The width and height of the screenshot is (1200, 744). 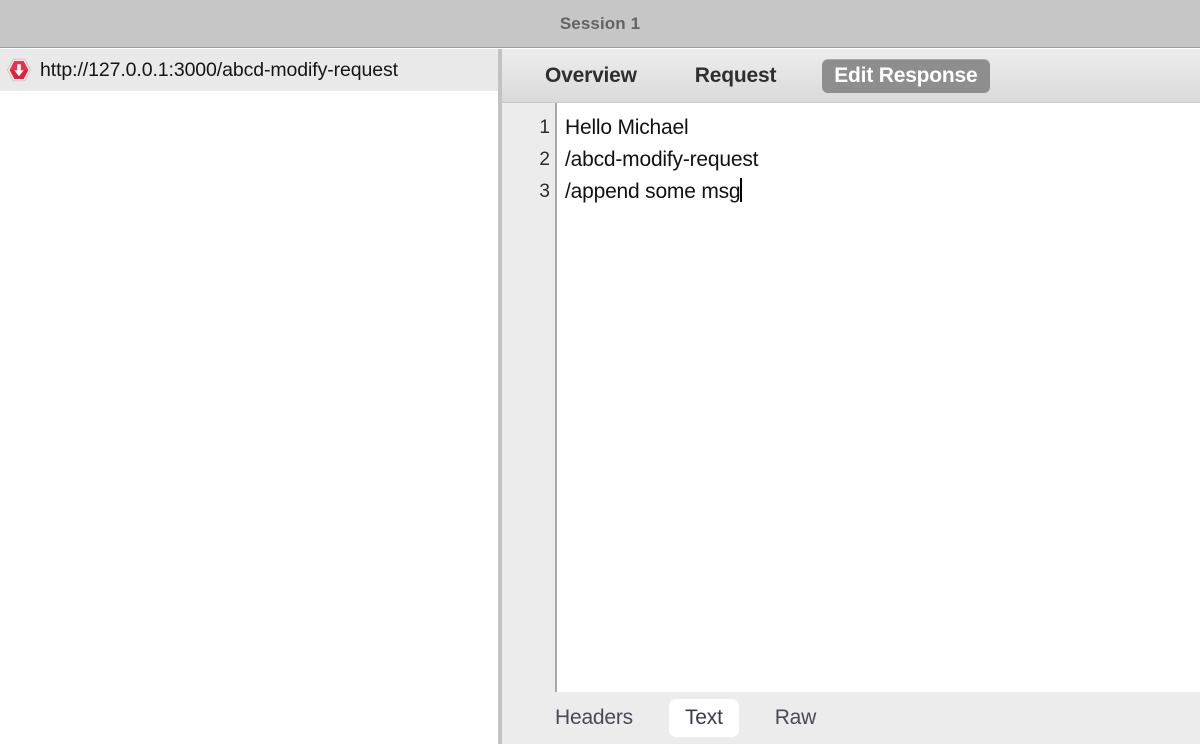 What do you see at coordinates (544, 159) in the screenshot?
I see `line-number: 2` at bounding box center [544, 159].